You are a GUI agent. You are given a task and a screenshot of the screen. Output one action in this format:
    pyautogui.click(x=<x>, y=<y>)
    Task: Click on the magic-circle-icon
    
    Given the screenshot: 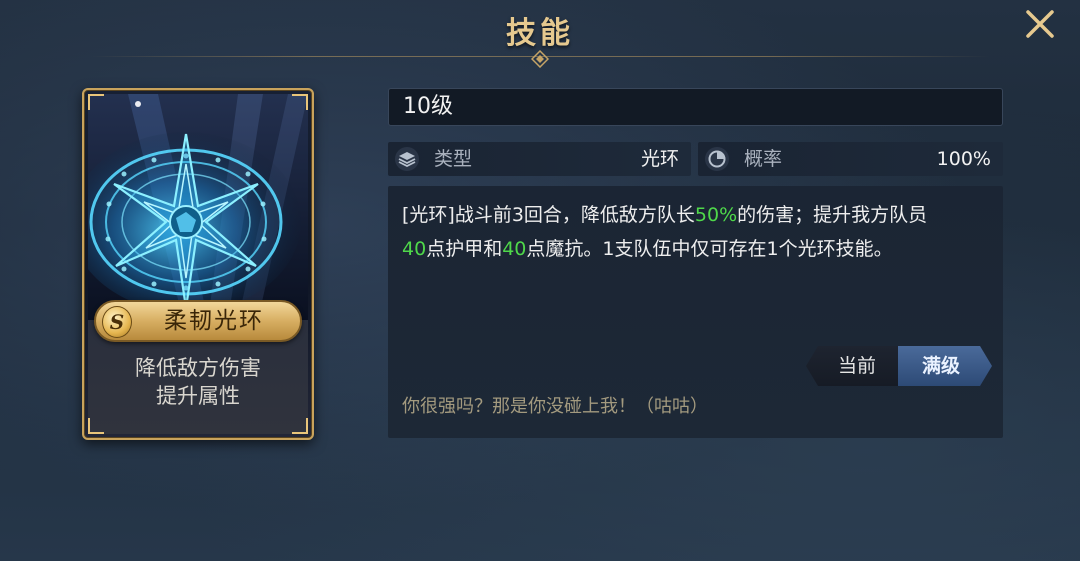 What is the action you would take?
    pyautogui.click(x=198, y=207)
    